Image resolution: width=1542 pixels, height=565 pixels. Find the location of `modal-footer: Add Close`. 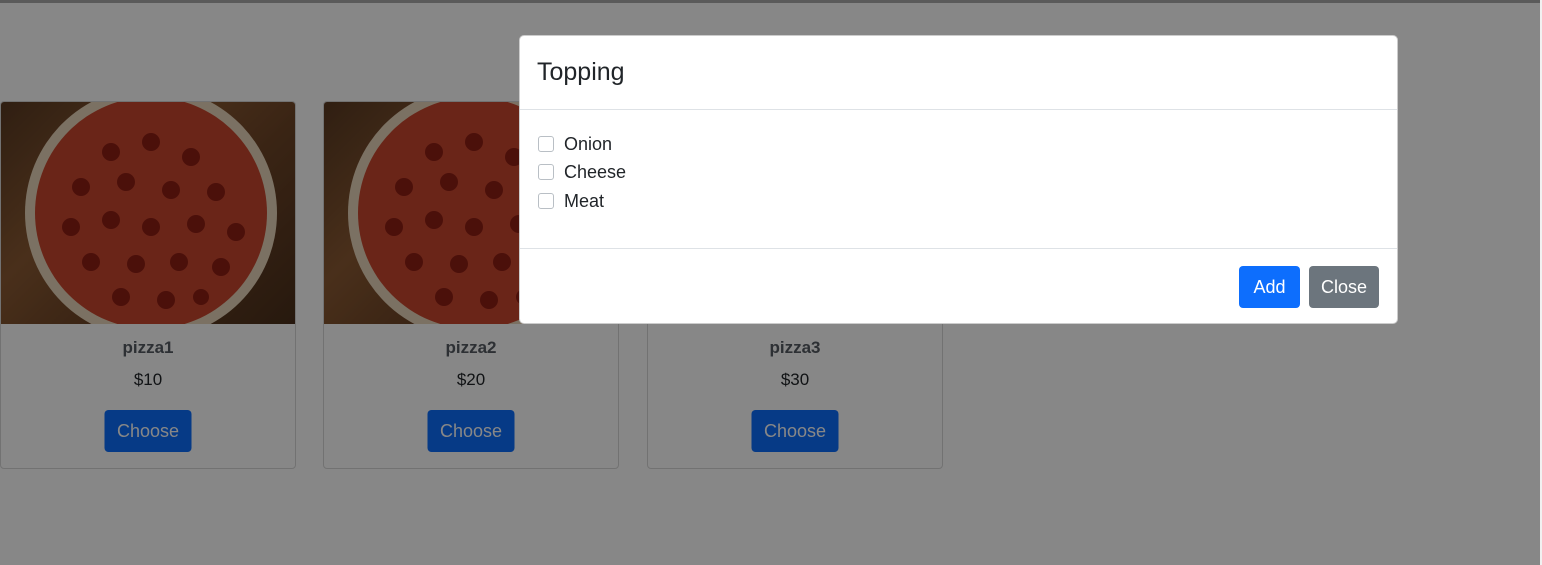

modal-footer: Add Close is located at coordinates (958, 285).